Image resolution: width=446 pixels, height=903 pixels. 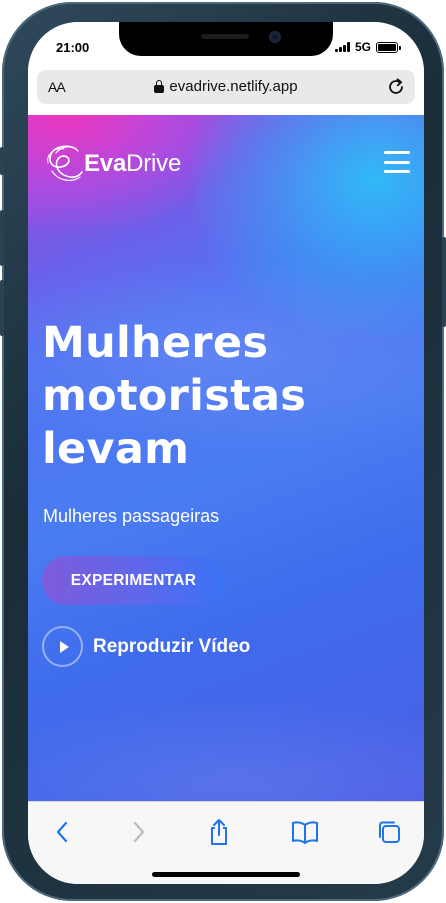 What do you see at coordinates (342, 47) in the screenshot?
I see `signal-icon` at bounding box center [342, 47].